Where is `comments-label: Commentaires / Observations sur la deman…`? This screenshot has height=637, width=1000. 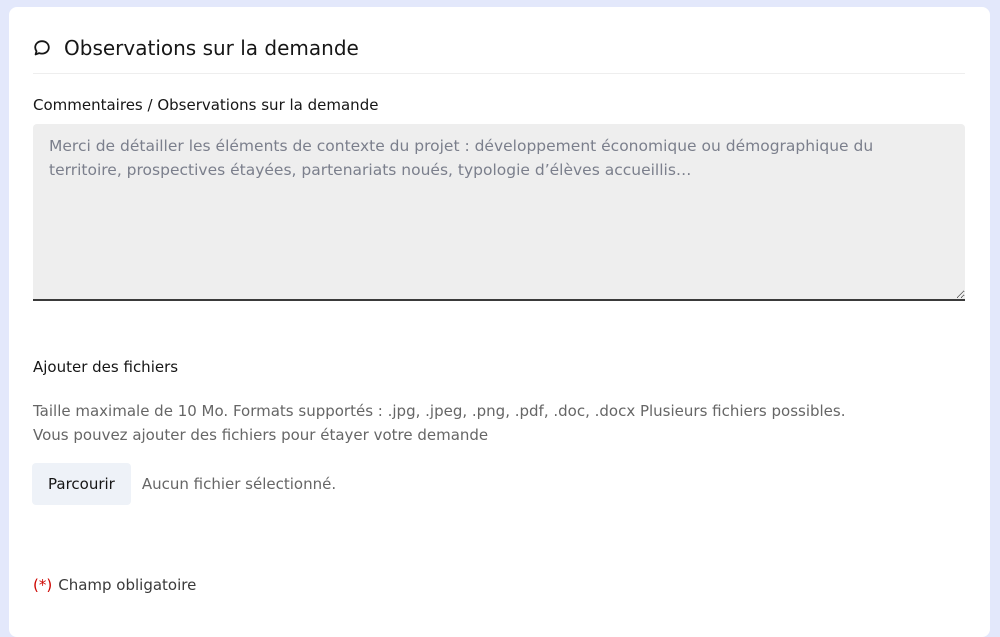 comments-label: Commentaires / Observations sur la deman… is located at coordinates (206, 105).